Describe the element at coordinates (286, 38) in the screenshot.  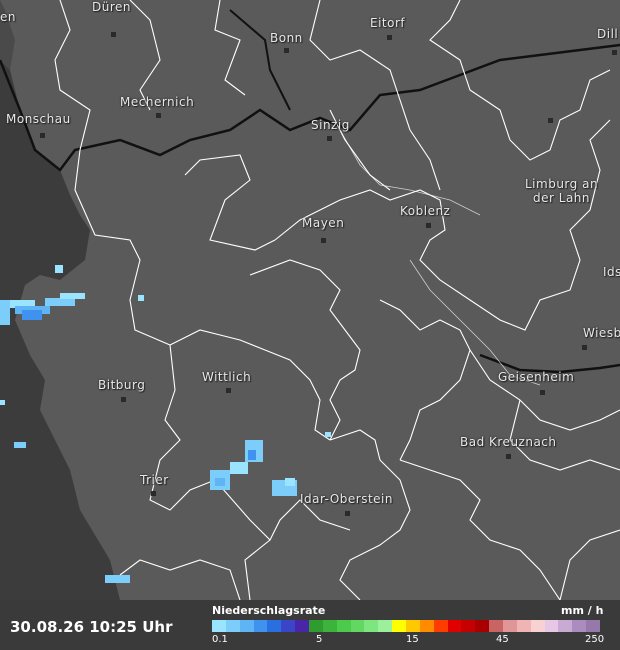
I see `city-label-bonn: Bonn` at that location.